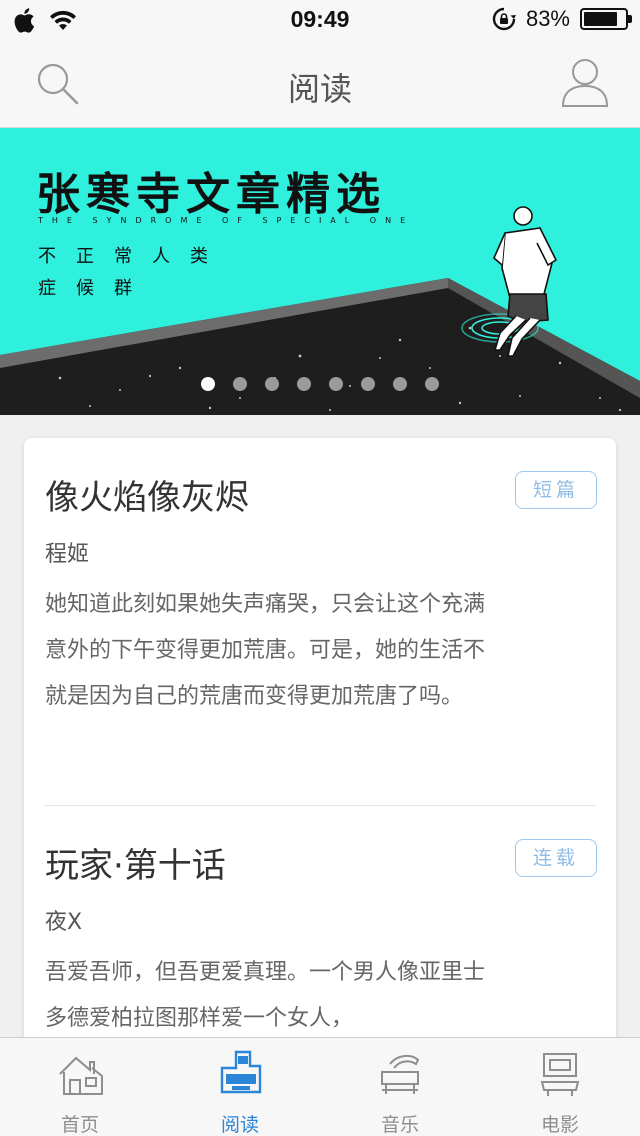  I want to click on tab-label: 电影, so click(559, 1125).